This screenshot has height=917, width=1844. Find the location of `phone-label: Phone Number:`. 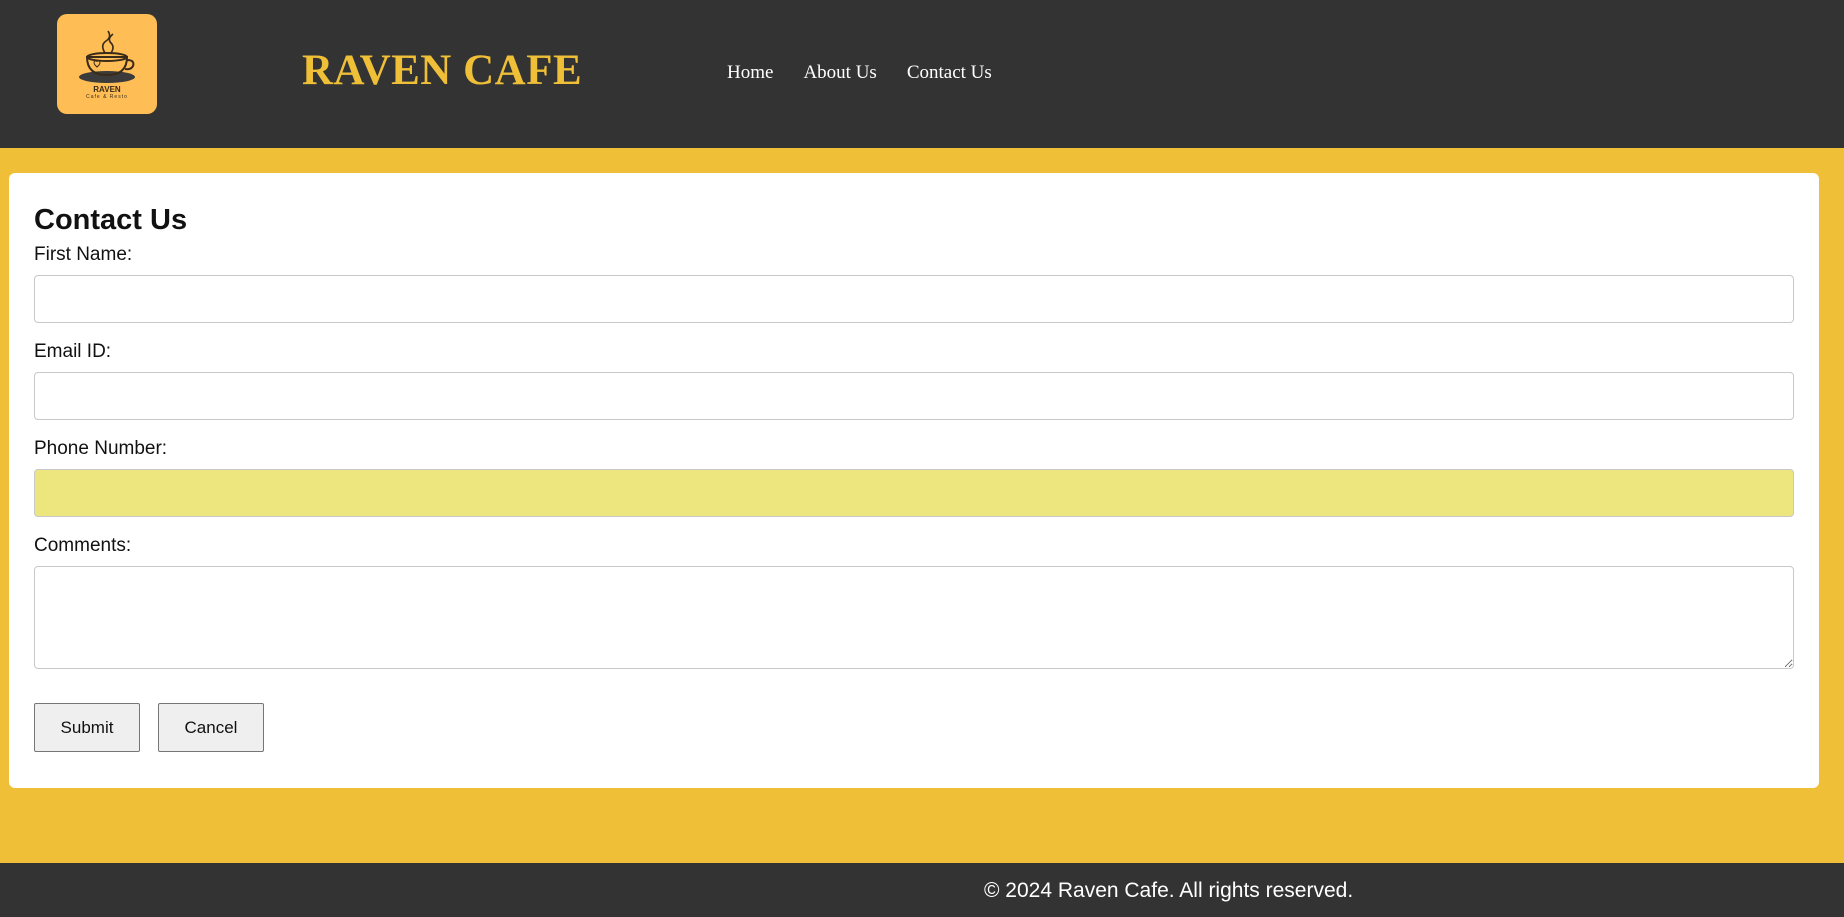

phone-label: Phone Number: is located at coordinates (101, 448).